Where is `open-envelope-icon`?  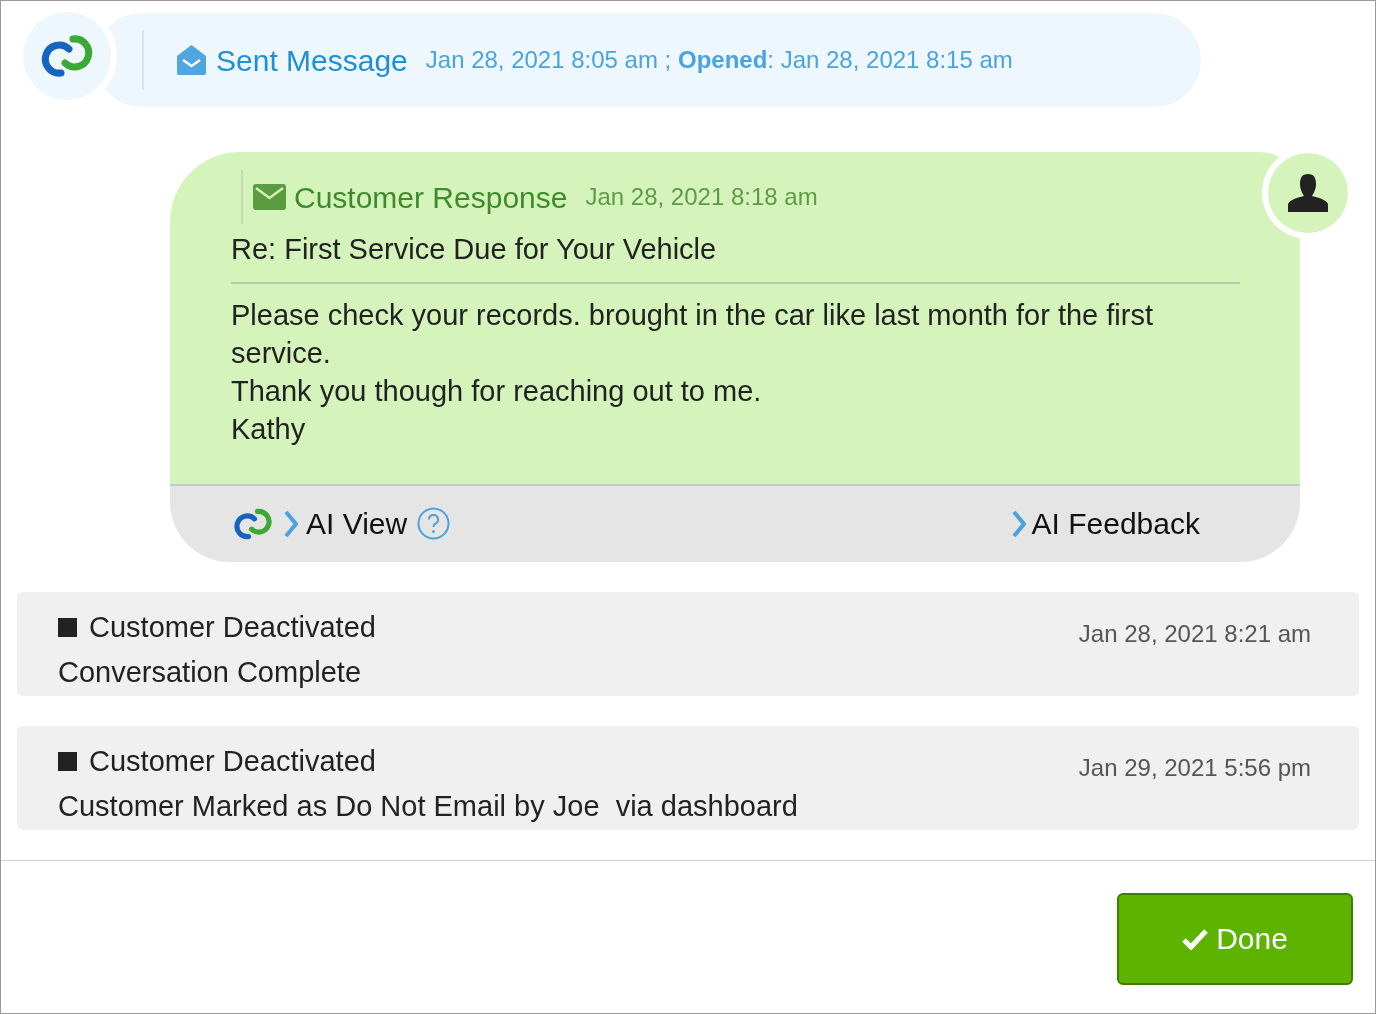 open-envelope-icon is located at coordinates (191, 60).